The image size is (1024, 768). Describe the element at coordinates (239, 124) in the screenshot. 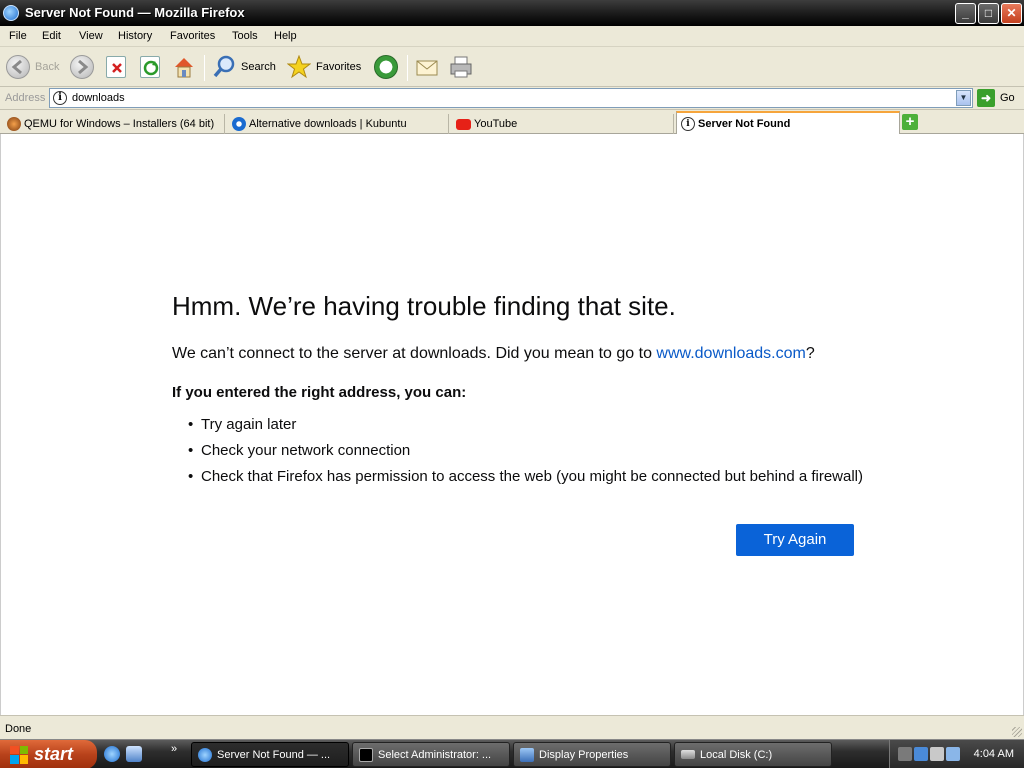

I see `kubuntu-favicon-icon` at that location.